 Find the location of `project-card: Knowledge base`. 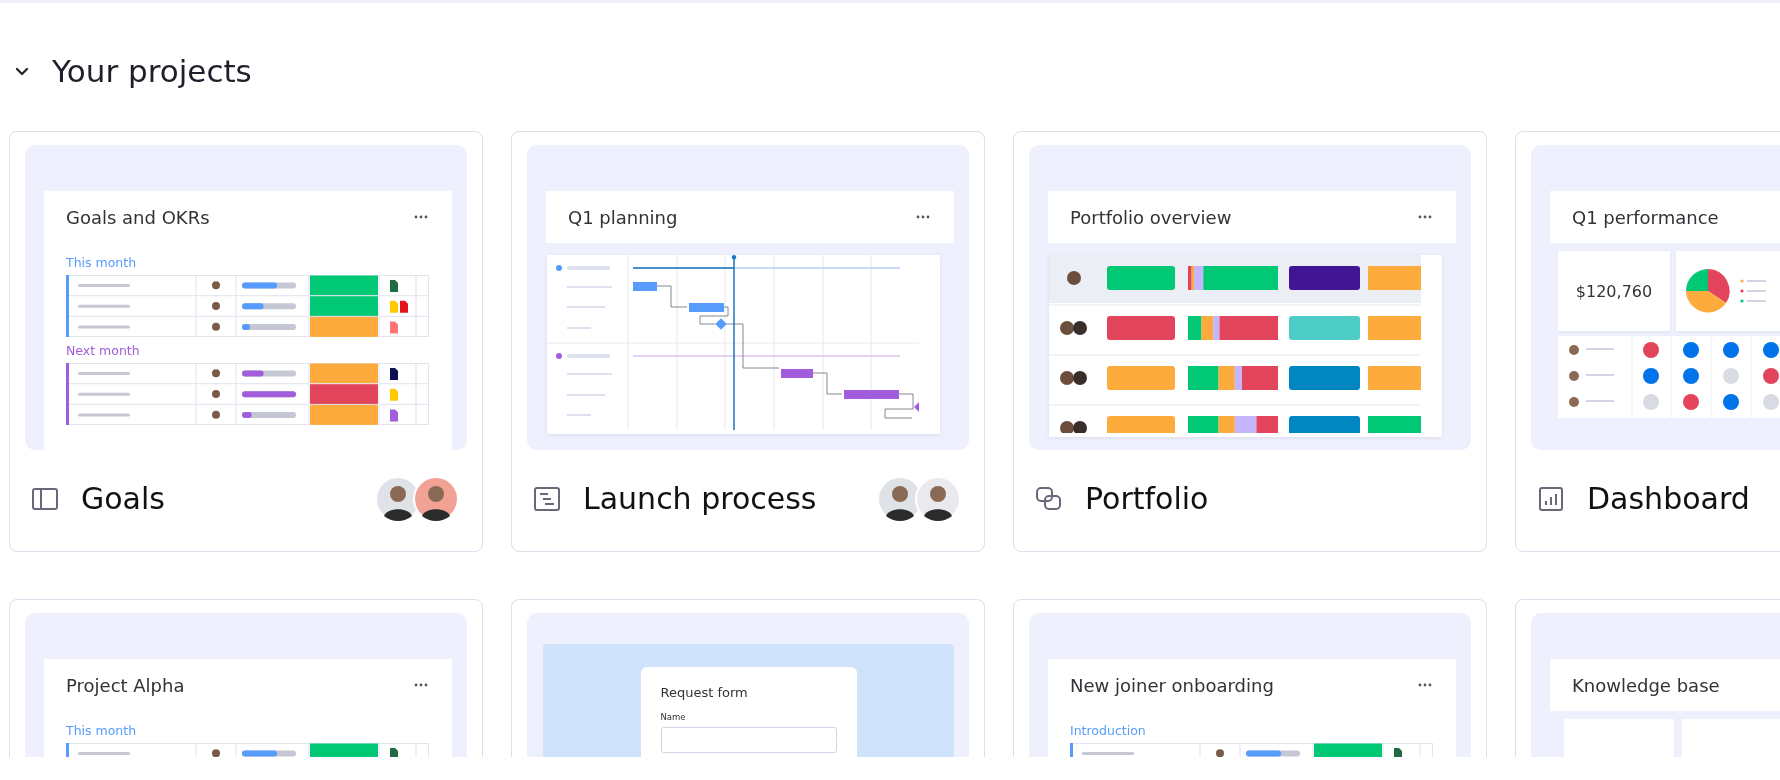

project-card: Knowledge base is located at coordinates (1647, 678).